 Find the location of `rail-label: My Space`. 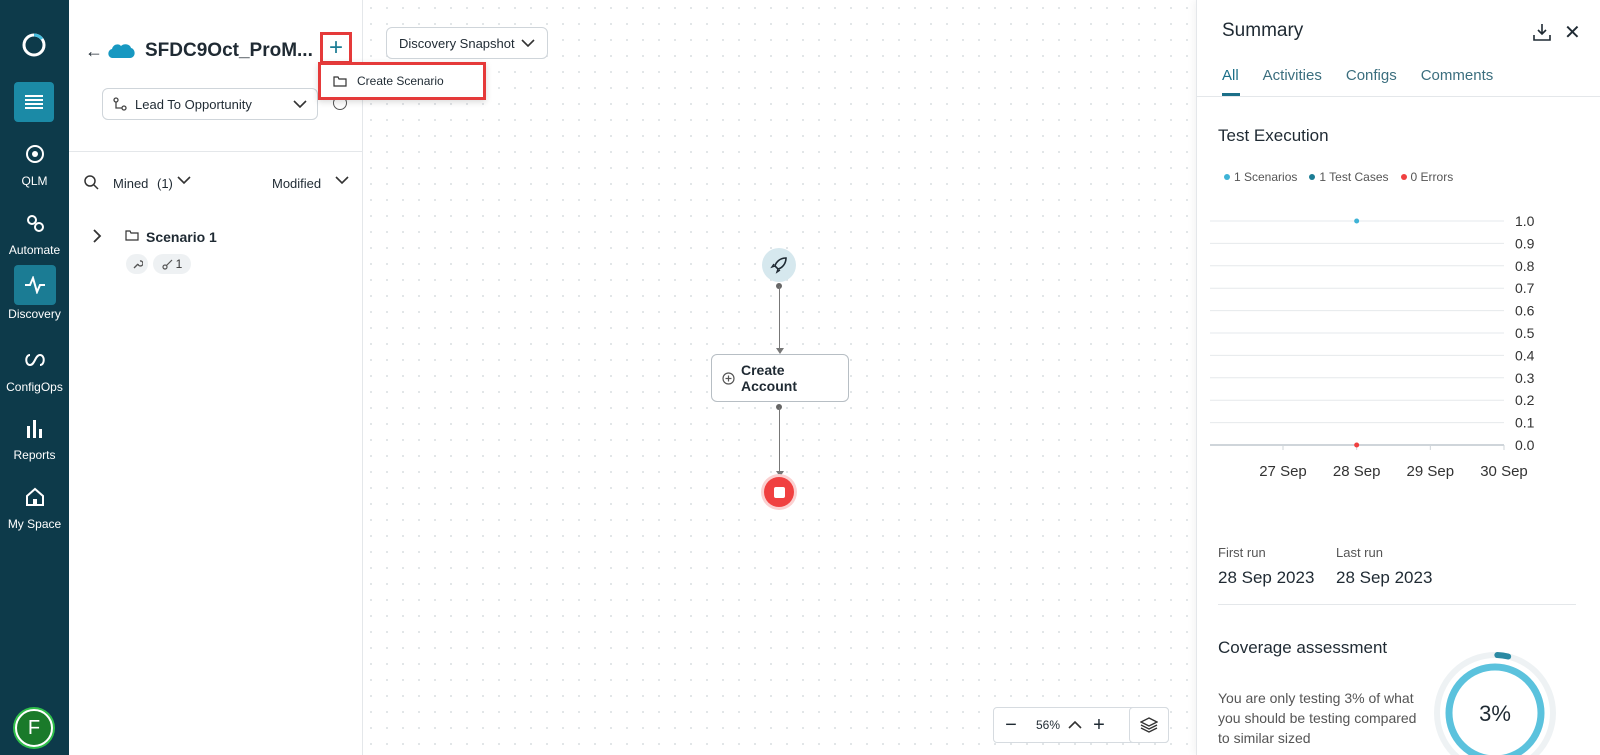

rail-label: My Space is located at coordinates (34, 524).